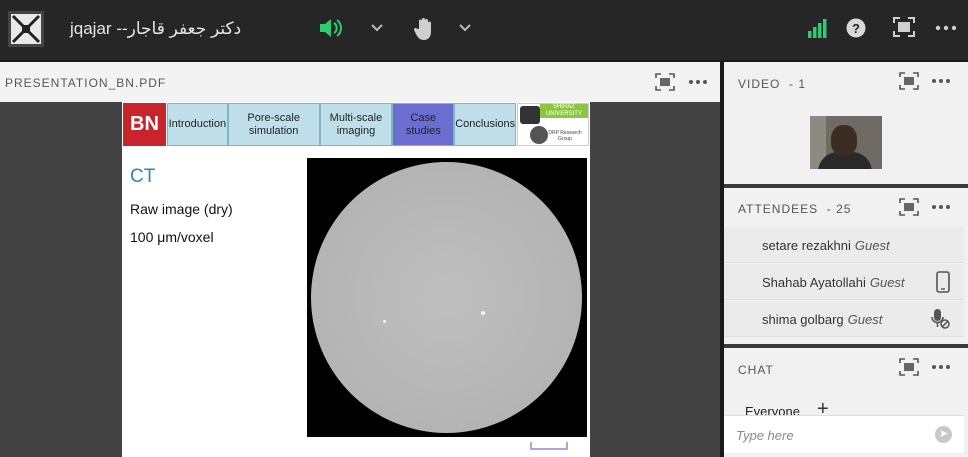 The height and width of the screenshot is (457, 968). Describe the element at coordinates (26, 29) in the screenshot. I see `app-logo-icon` at that location.